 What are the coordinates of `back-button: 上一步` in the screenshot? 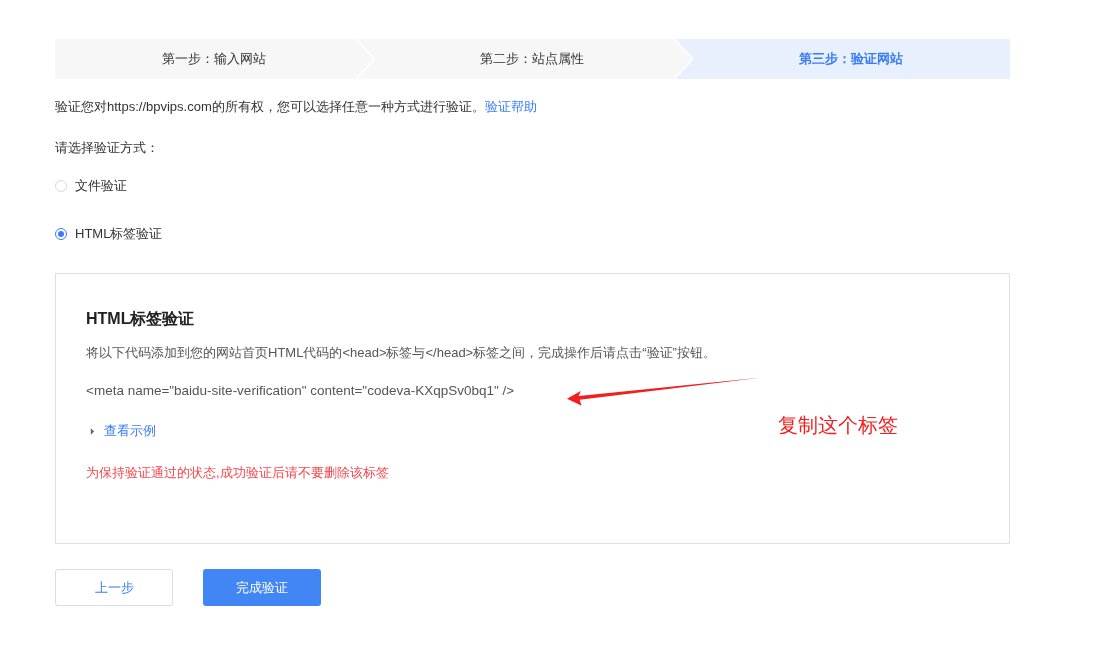 It's located at (114, 587).